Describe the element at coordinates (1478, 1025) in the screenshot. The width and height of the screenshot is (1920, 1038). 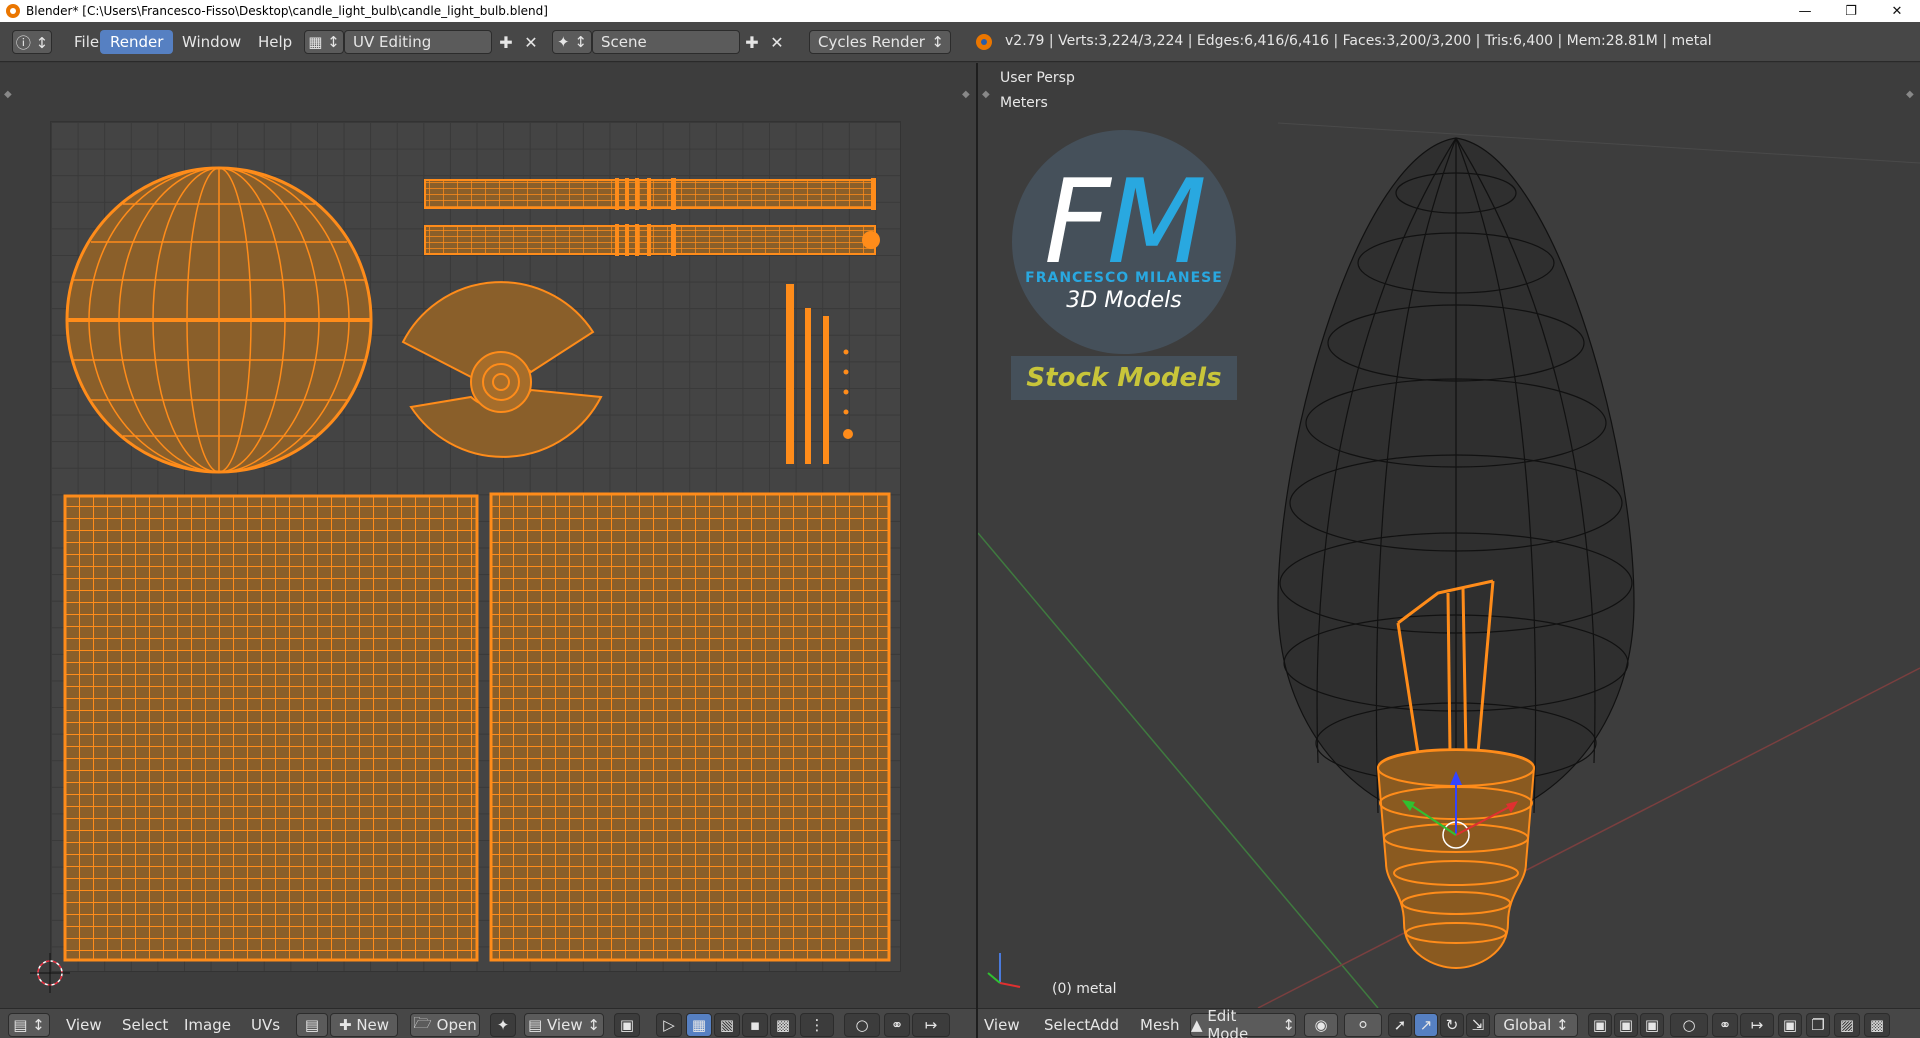
I see `scale-manipulator-icon: ⇲` at that location.